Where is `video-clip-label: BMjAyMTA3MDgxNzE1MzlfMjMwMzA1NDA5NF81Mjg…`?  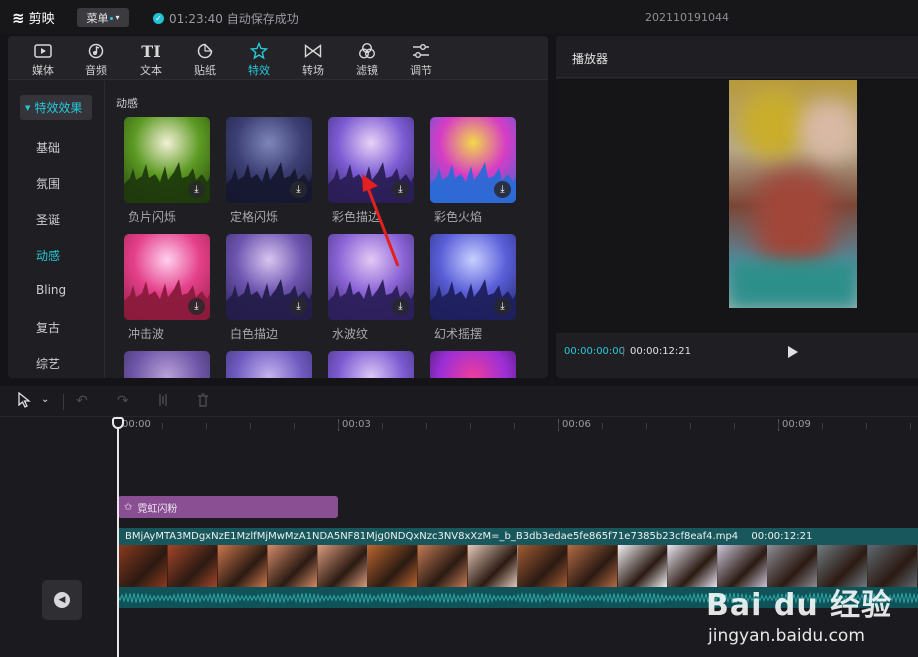
video-clip-label: BMjAyMTA3MDgxNzE1MzlfMjMwMzA1NDA5NF81Mjg… is located at coordinates (518, 536).